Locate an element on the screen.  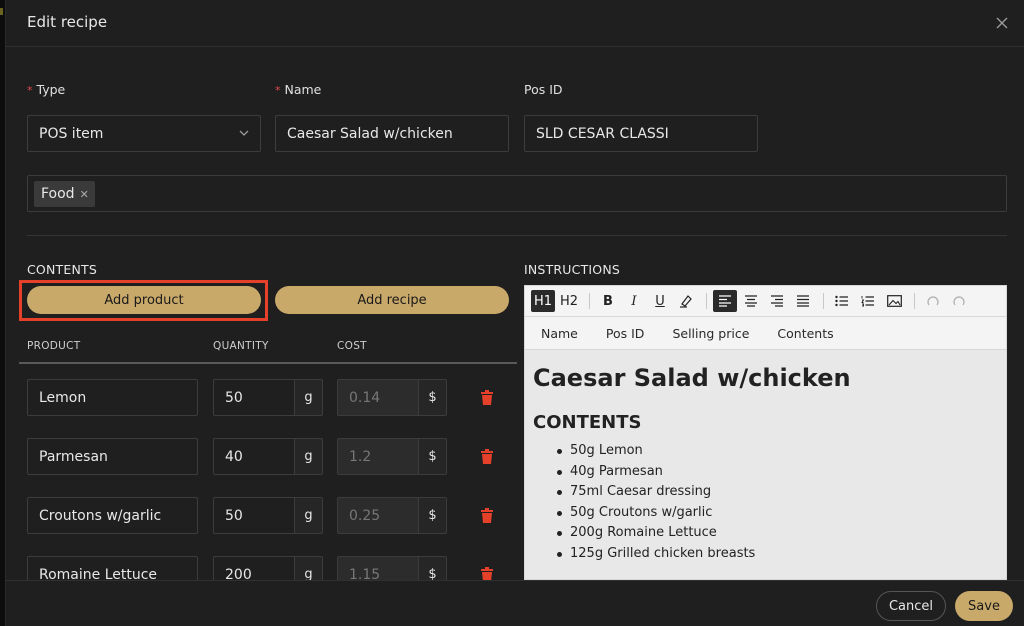
tab-name: Name is located at coordinates (559, 333).